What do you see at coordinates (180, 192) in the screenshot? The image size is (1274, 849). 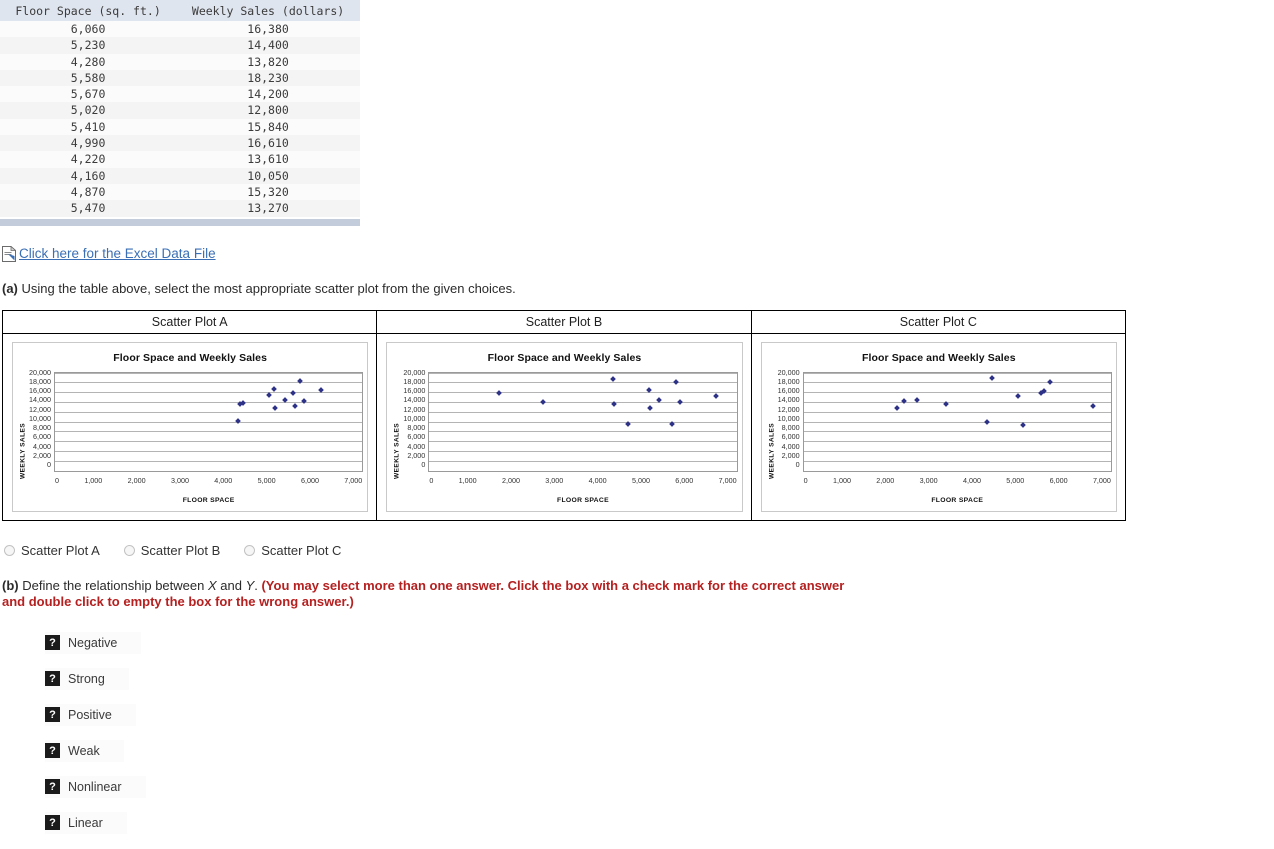 I see `table-row: 4,870 15,320` at bounding box center [180, 192].